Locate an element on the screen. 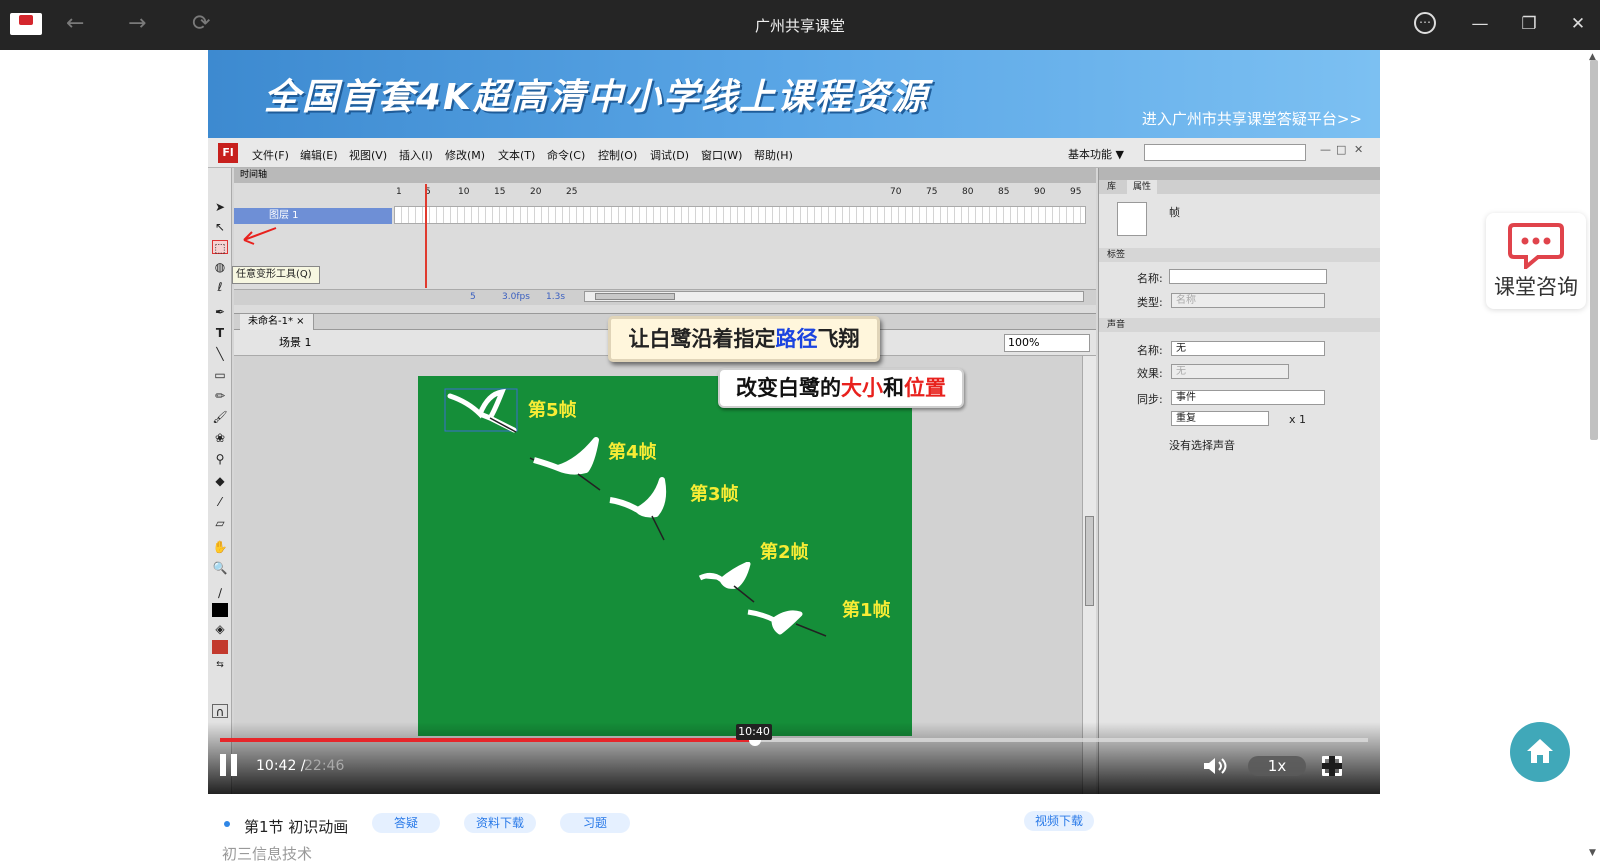  label-section: 标签 is located at coordinates (1239, 255).